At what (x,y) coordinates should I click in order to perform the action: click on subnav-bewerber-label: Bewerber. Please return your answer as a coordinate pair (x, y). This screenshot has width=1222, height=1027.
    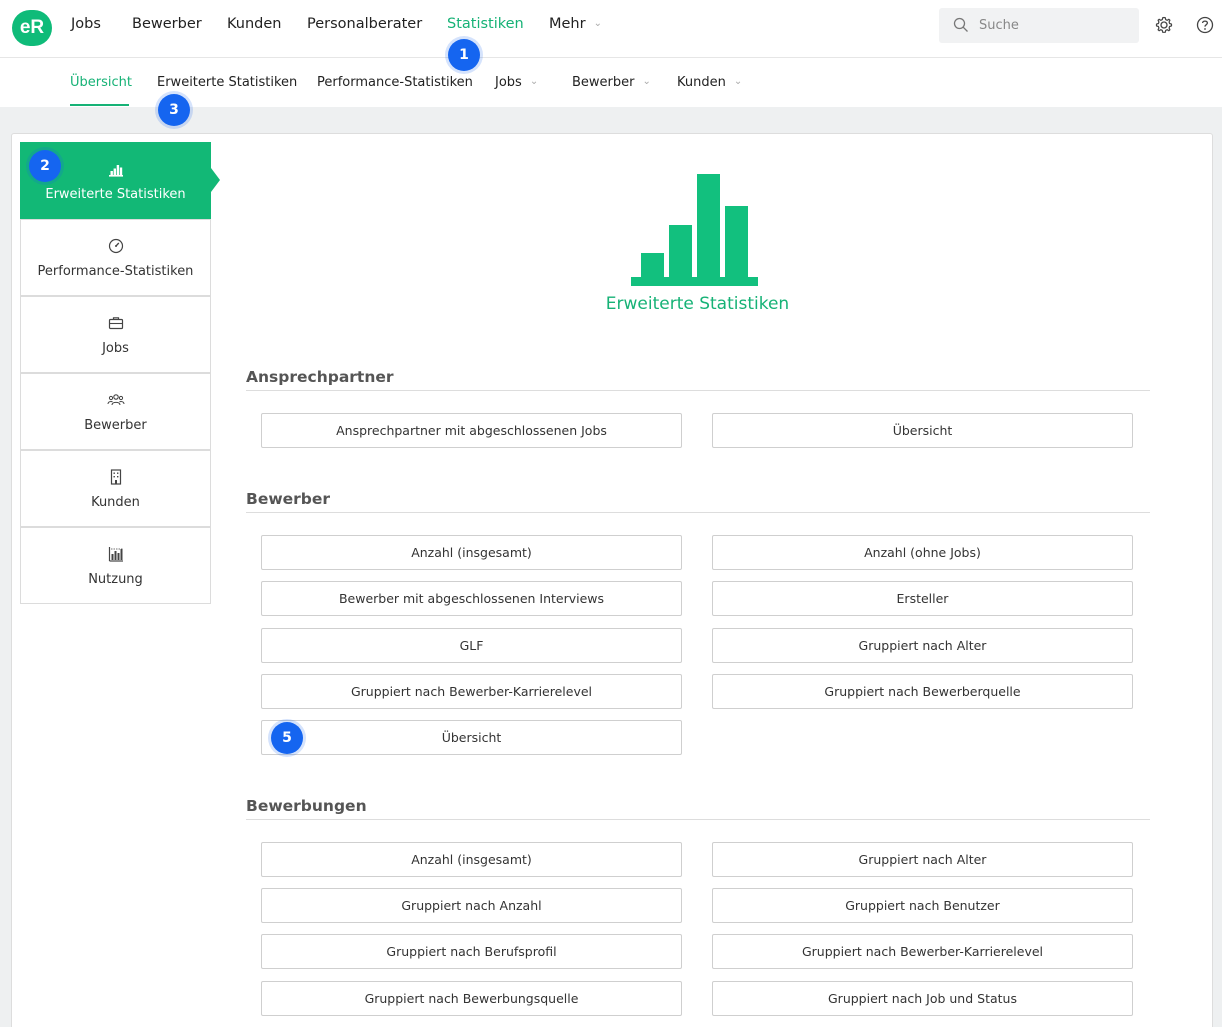
    Looking at the image, I should click on (603, 82).